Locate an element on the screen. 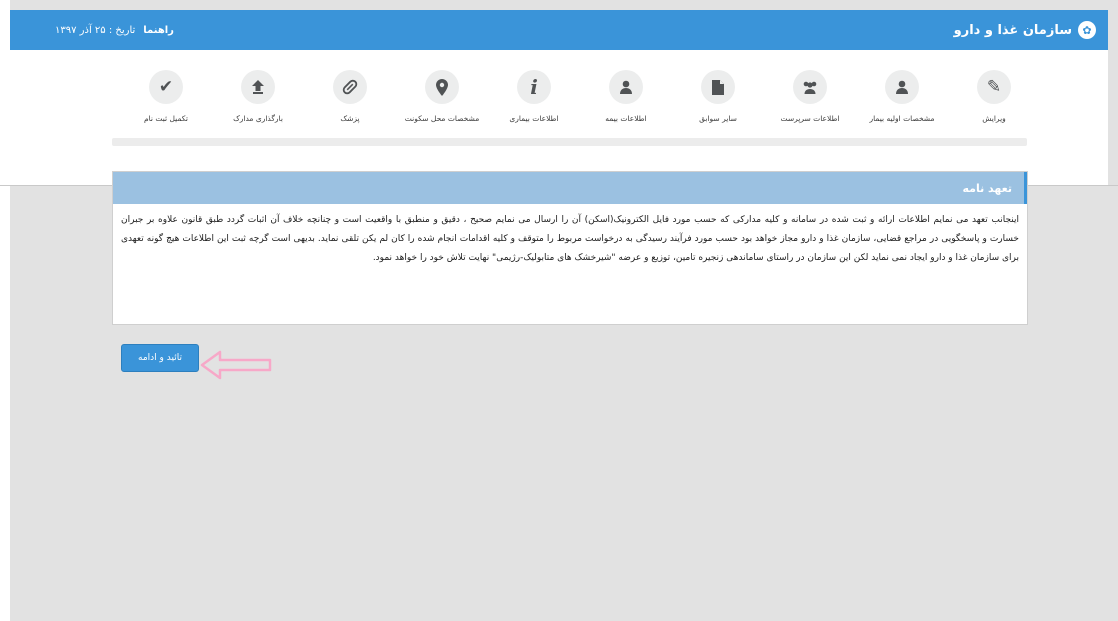 Image resolution: width=1118 pixels, height=621 pixels. pencil-icon: ✎ is located at coordinates (994, 87).